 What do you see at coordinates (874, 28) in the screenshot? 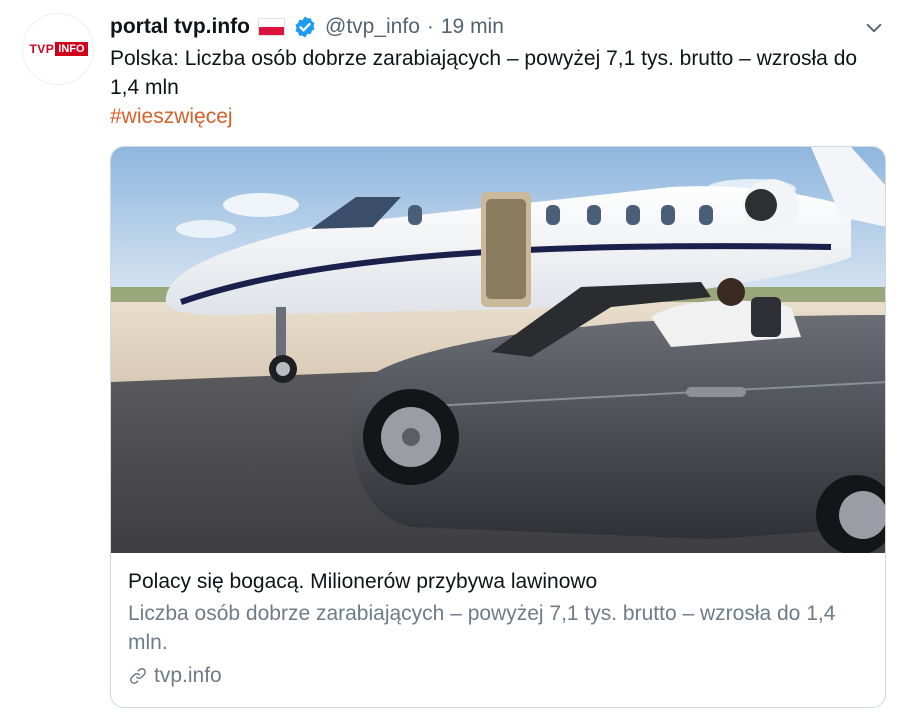
I see `chevron-down-icon` at bounding box center [874, 28].